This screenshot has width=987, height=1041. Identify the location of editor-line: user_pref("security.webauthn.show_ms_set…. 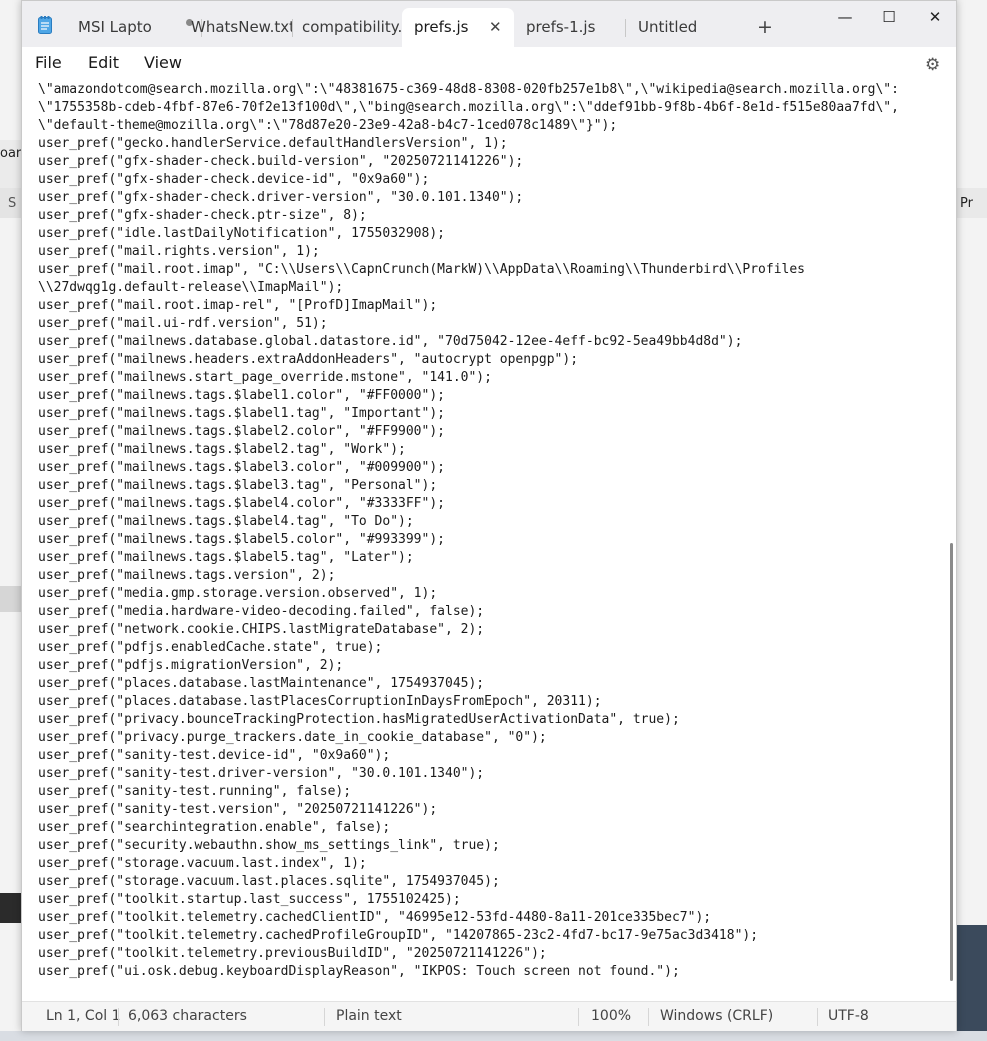
(494, 846).